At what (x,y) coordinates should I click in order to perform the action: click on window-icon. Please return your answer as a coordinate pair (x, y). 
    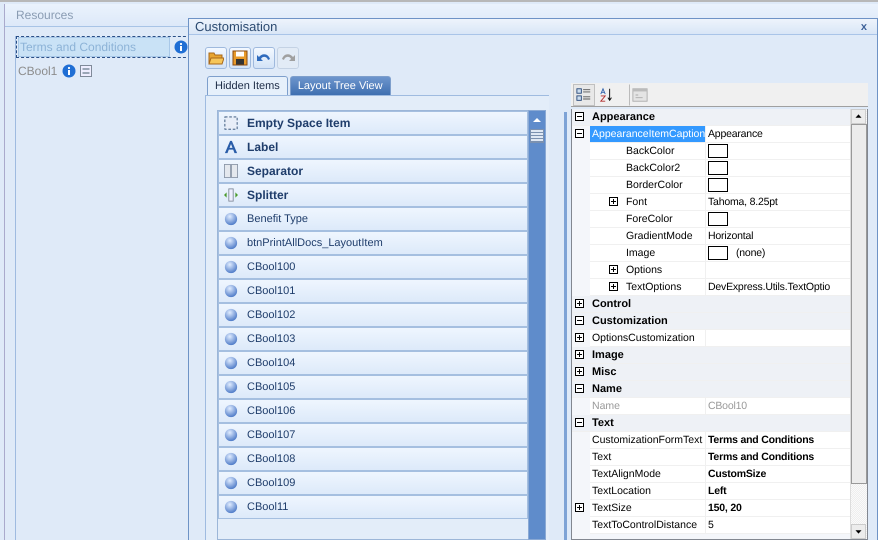
    Looking at the image, I should click on (640, 94).